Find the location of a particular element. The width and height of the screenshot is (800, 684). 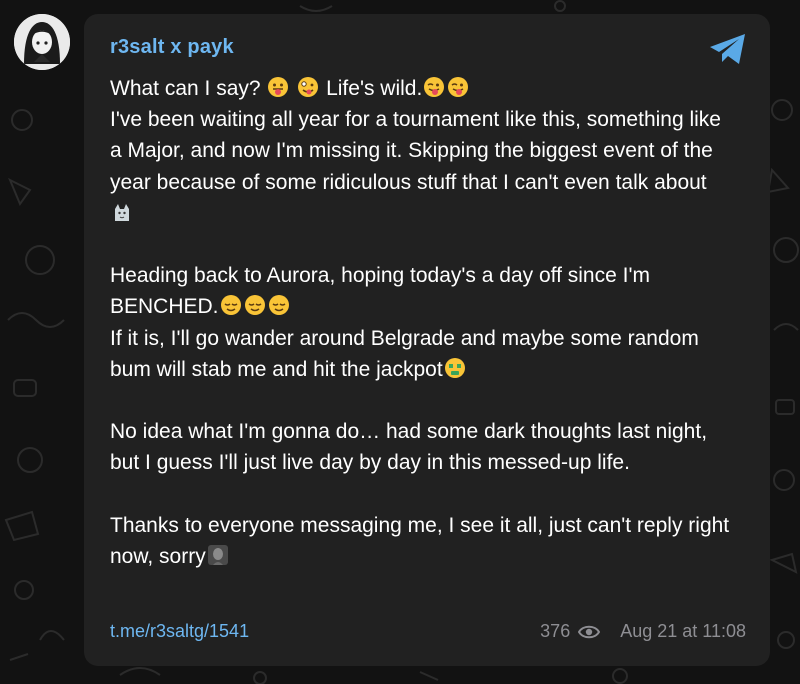

eye-icon is located at coordinates (589, 631).